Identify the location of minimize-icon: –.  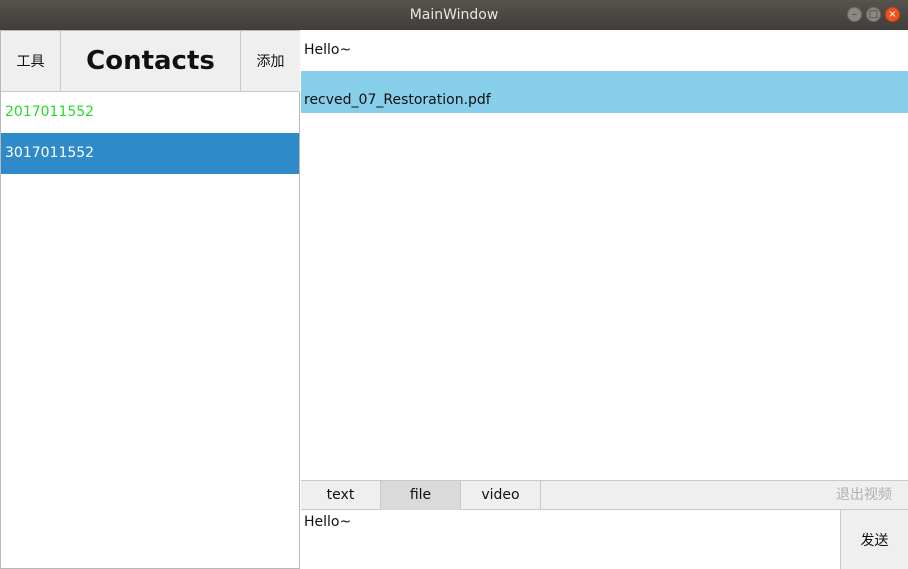
(854, 14).